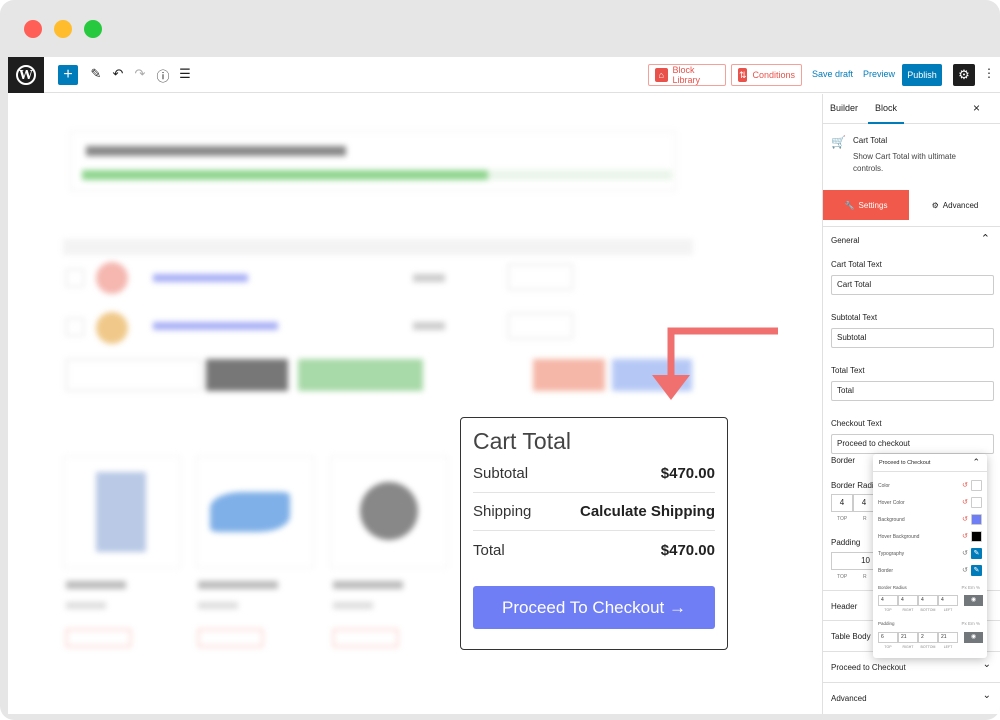 Image resolution: width=1000 pixels, height=720 pixels. I want to click on popover-typography-row: Typography ↺ ✎, so click(931, 554).